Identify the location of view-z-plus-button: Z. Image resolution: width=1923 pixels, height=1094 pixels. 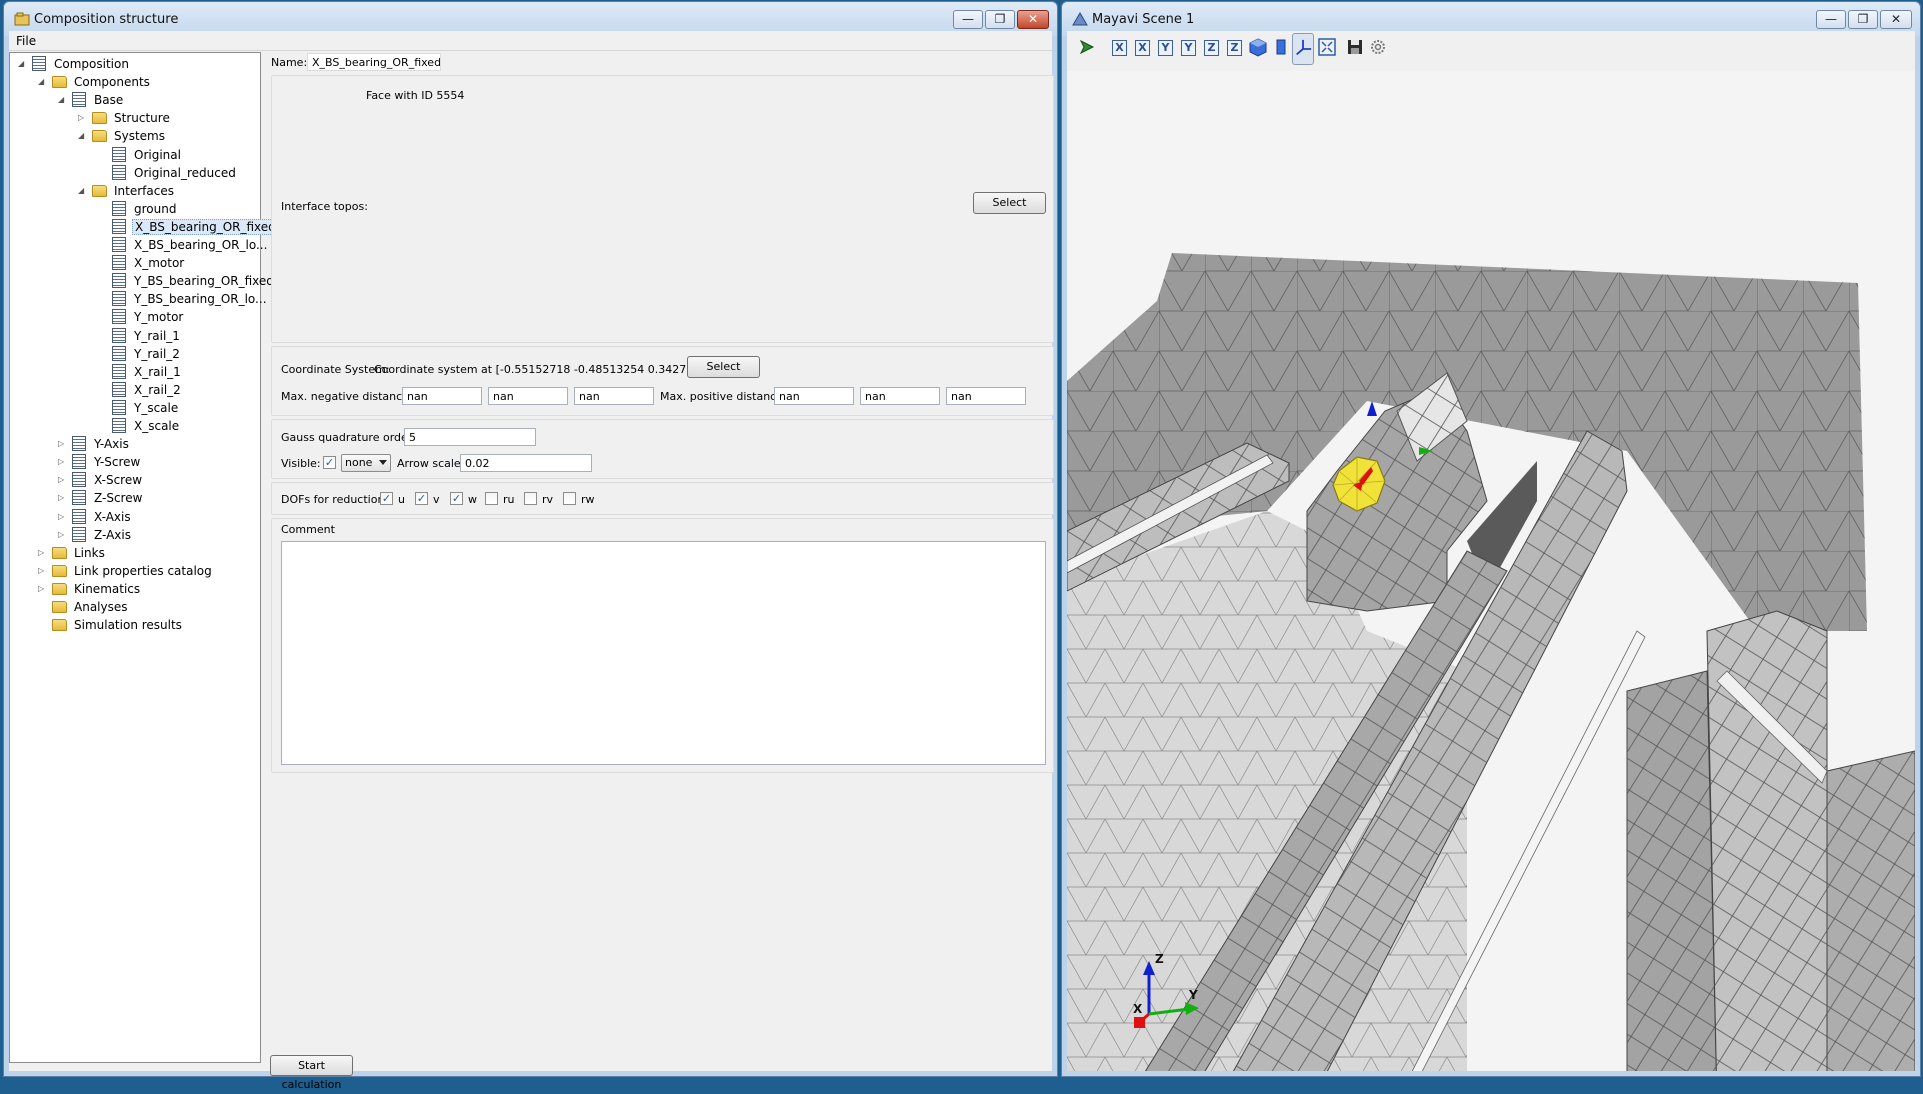
(1211, 48).